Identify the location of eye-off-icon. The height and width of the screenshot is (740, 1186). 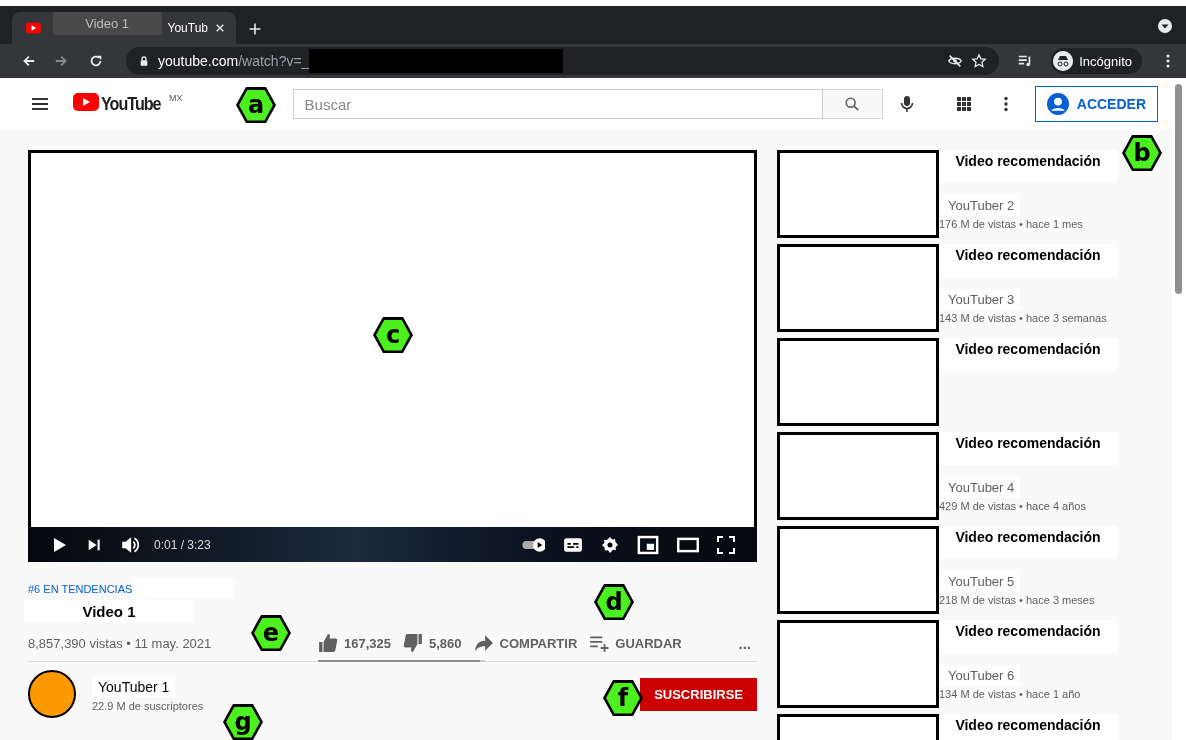
(955, 61).